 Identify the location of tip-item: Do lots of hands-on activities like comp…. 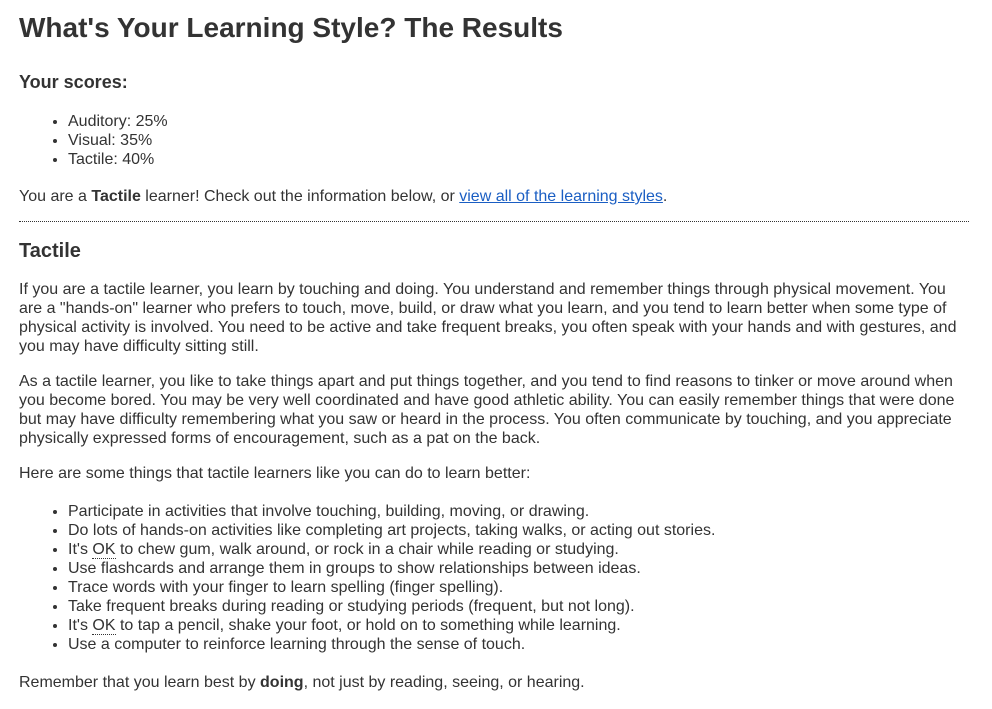
(518, 530).